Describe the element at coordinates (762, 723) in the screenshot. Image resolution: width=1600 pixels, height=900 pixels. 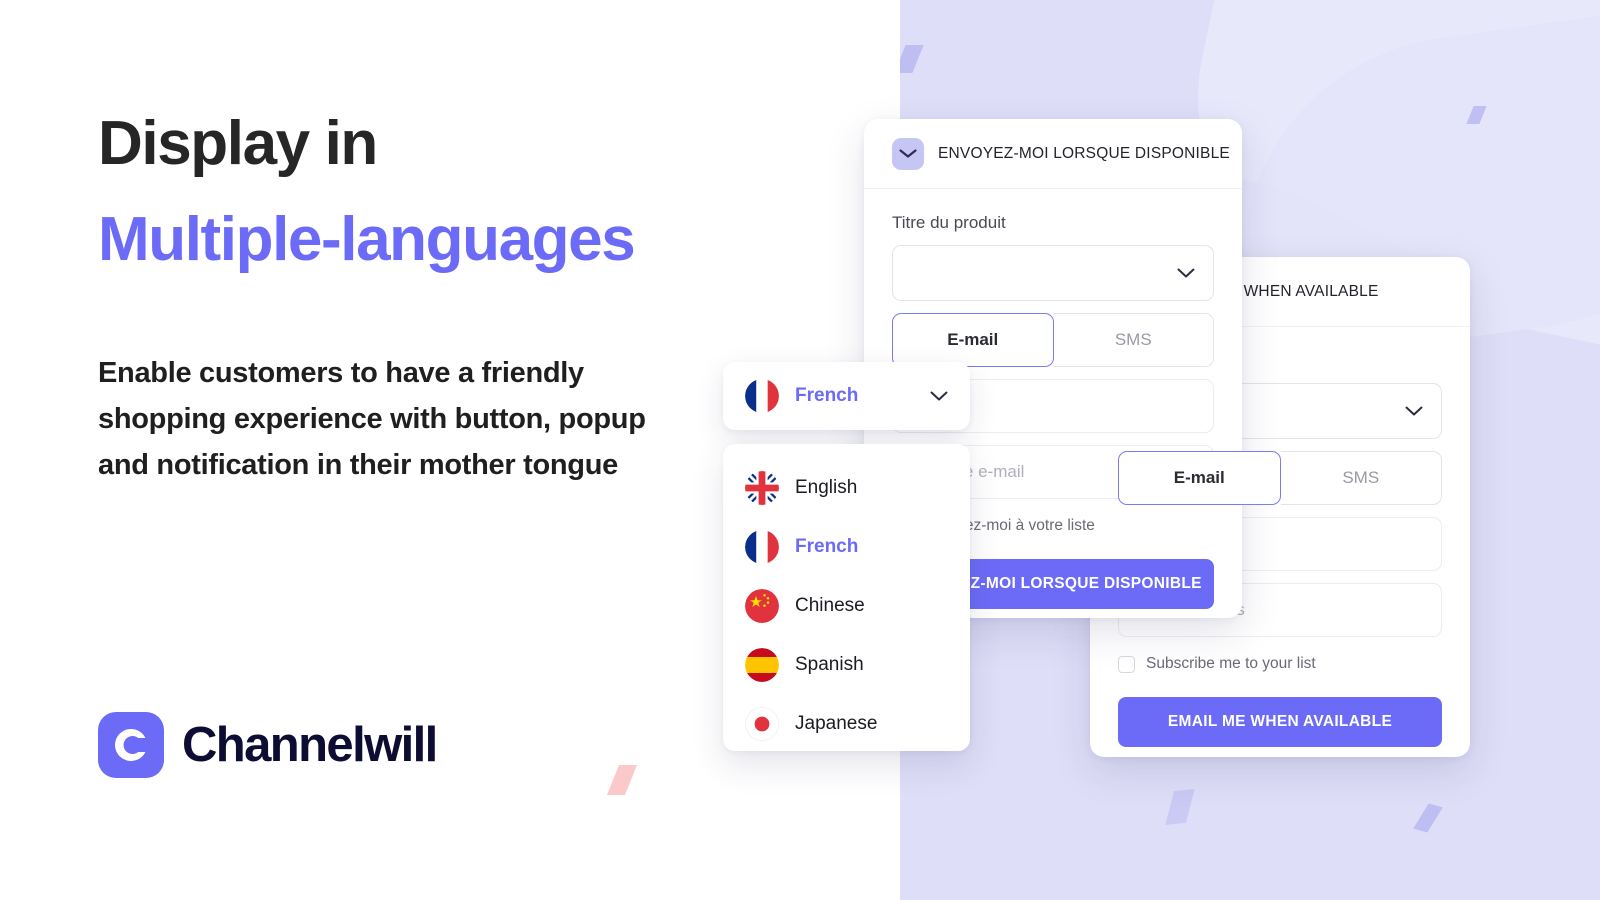
I see `flag-japan-icon` at that location.